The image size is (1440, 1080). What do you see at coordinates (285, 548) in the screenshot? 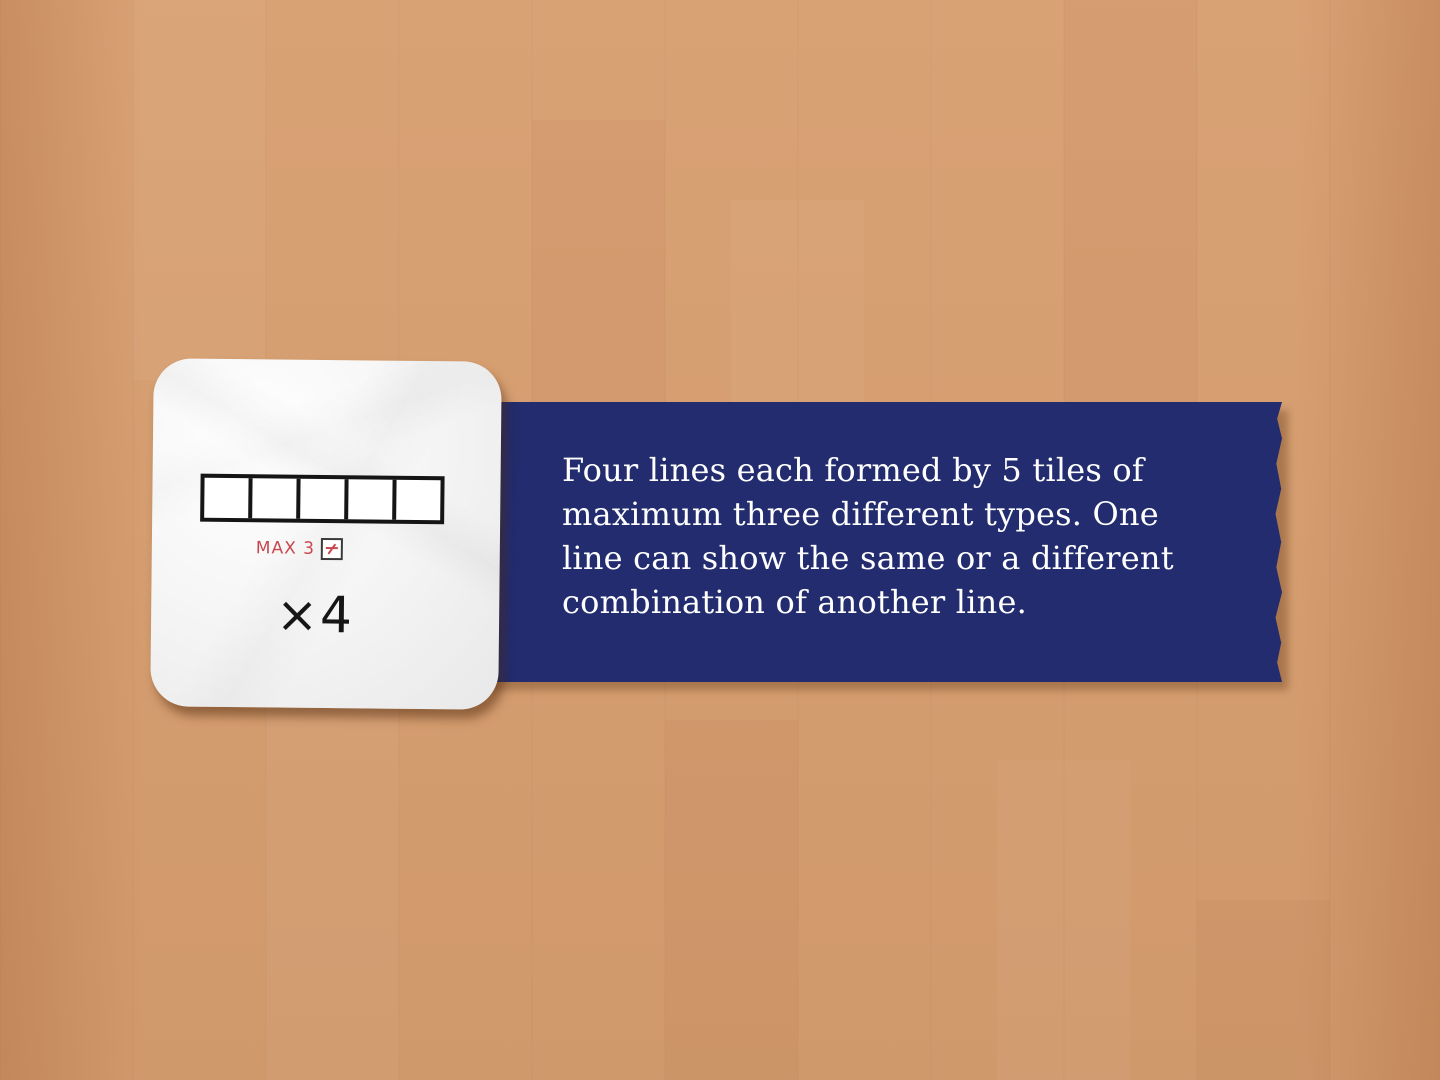
I see `max-types-text: MAX 3` at bounding box center [285, 548].